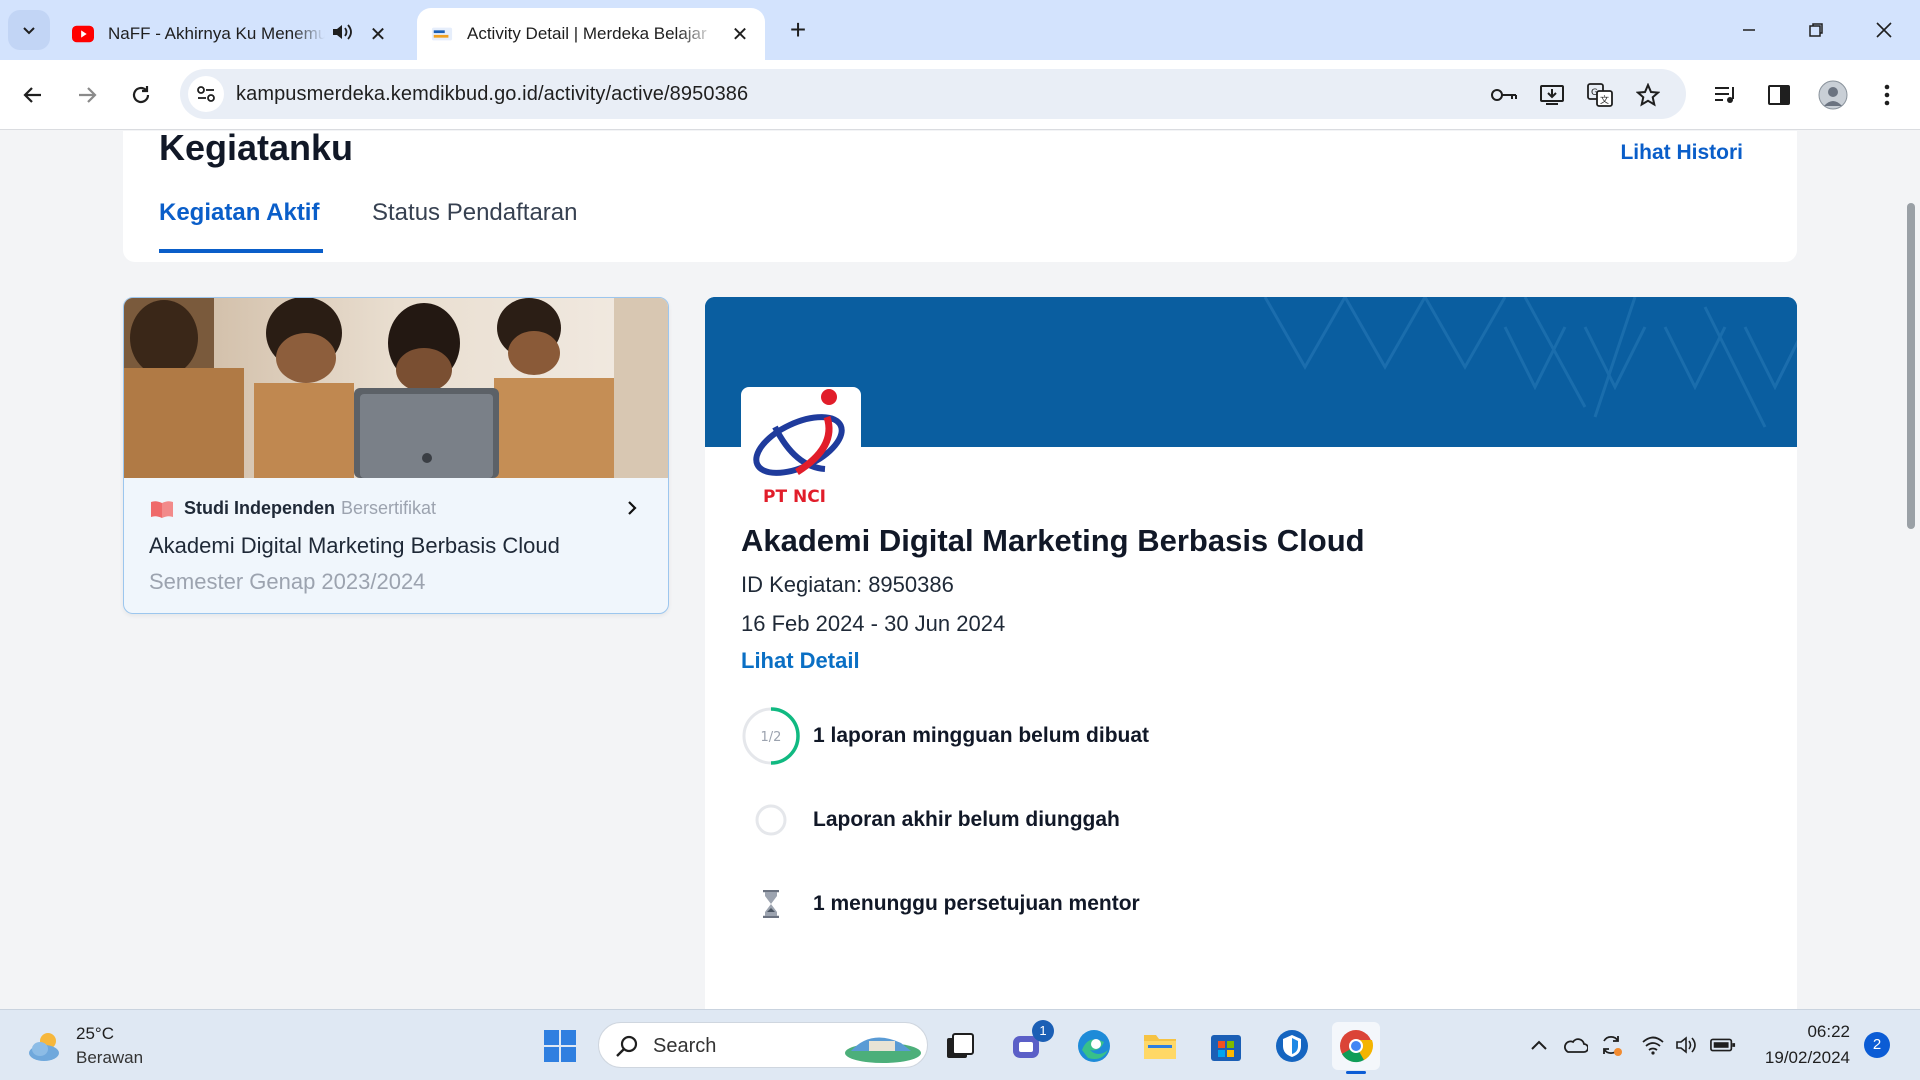  Describe the element at coordinates (981, 735) in the screenshot. I see `task-text: 1 laporan mingguan belum dibuat` at that location.